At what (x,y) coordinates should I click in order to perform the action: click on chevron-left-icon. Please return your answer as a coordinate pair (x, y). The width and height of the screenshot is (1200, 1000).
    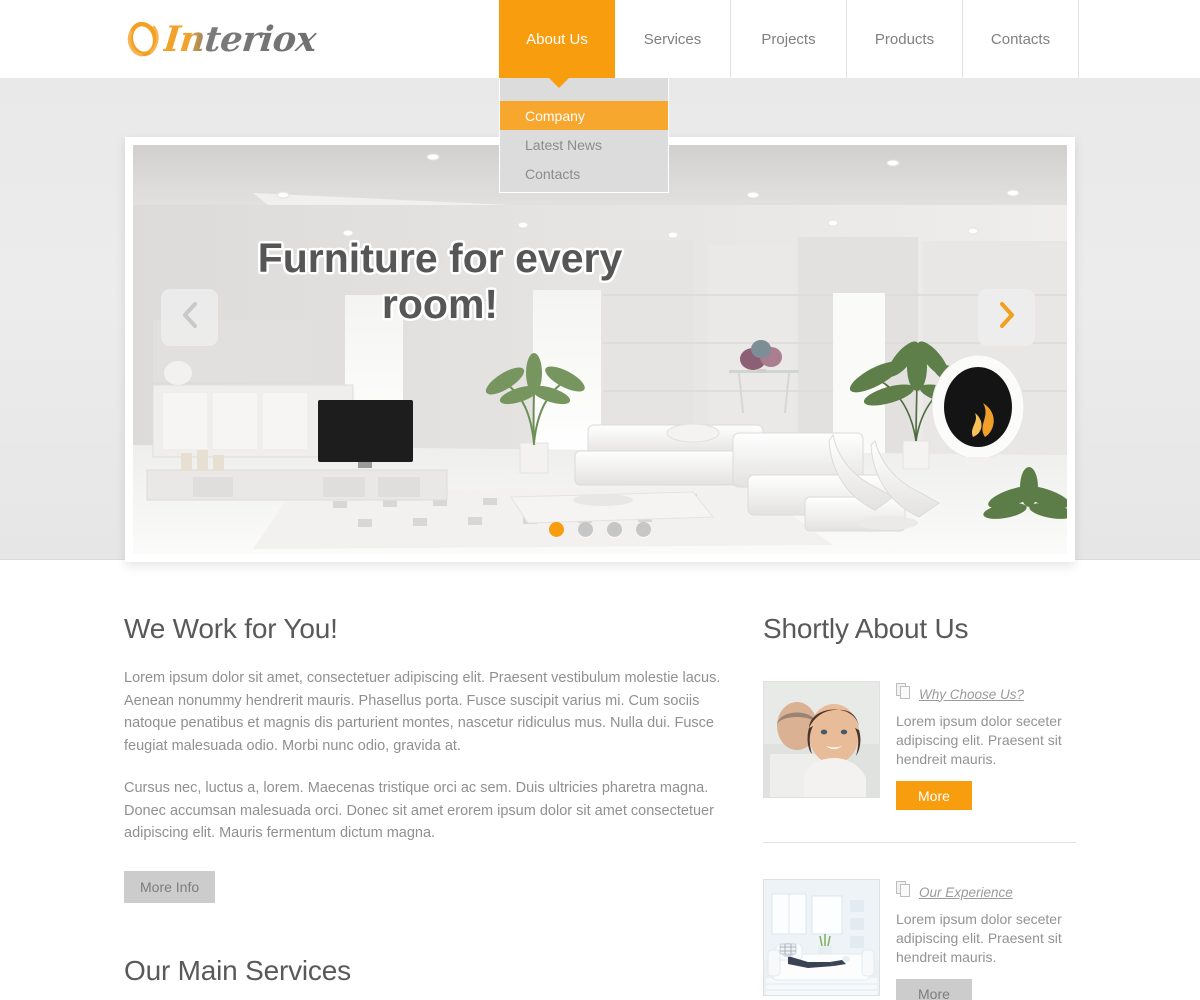
    Looking at the image, I should click on (190, 317).